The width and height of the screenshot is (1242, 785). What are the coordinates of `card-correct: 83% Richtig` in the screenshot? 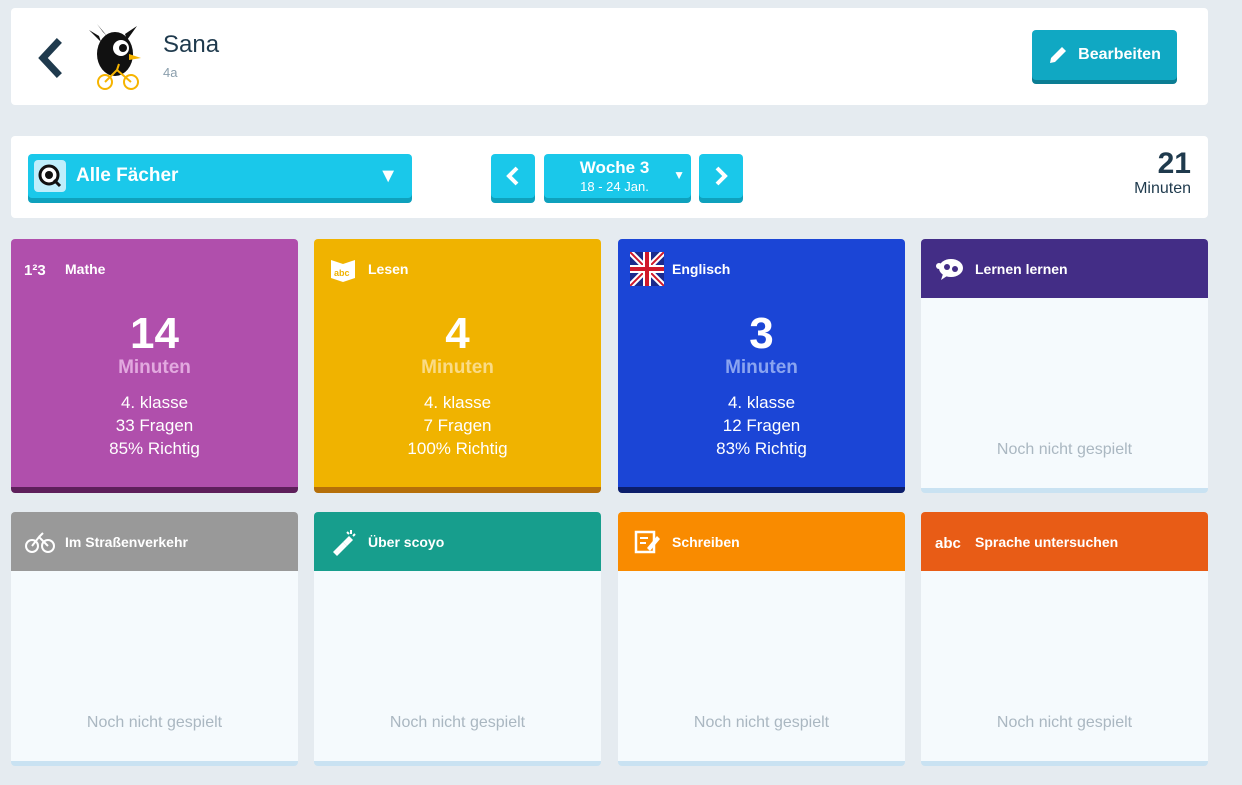 It's located at (761, 448).